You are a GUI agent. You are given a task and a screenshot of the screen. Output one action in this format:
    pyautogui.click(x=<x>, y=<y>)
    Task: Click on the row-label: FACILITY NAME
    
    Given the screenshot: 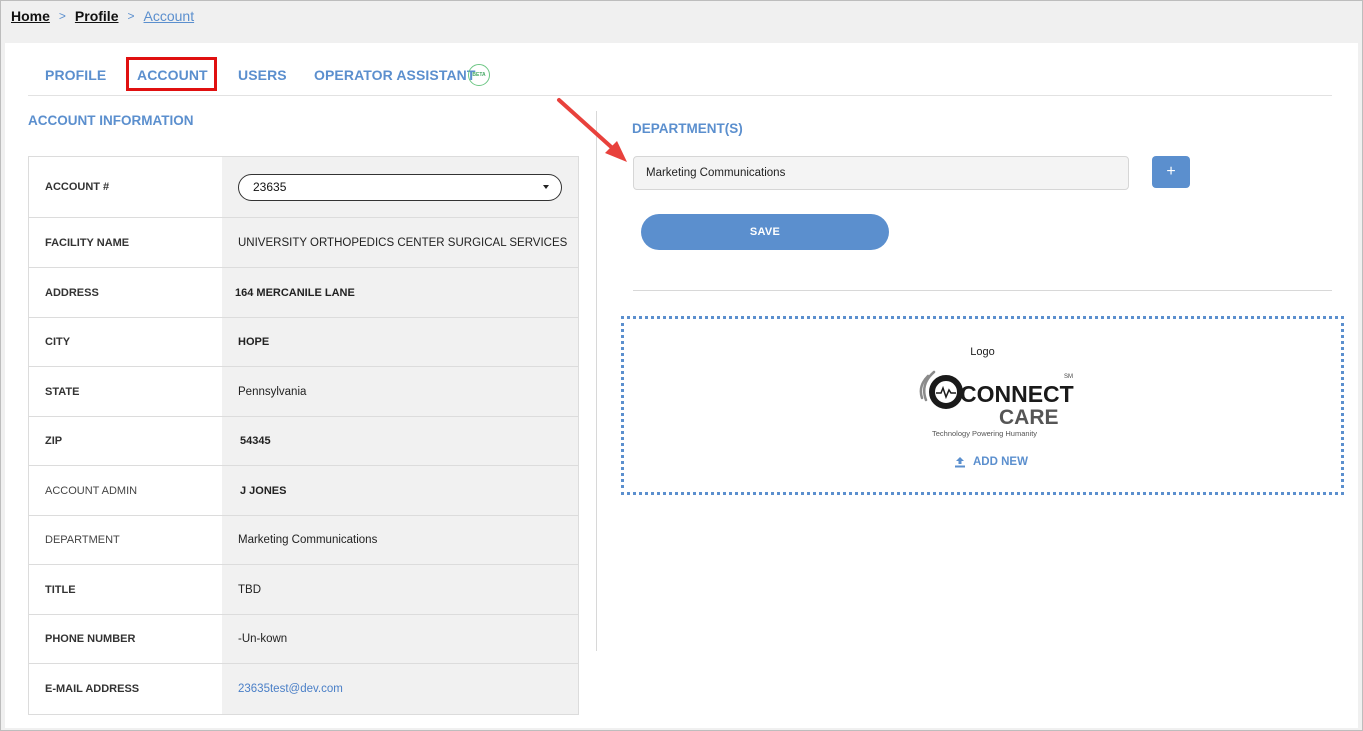 What is the action you would take?
    pyautogui.click(x=125, y=242)
    